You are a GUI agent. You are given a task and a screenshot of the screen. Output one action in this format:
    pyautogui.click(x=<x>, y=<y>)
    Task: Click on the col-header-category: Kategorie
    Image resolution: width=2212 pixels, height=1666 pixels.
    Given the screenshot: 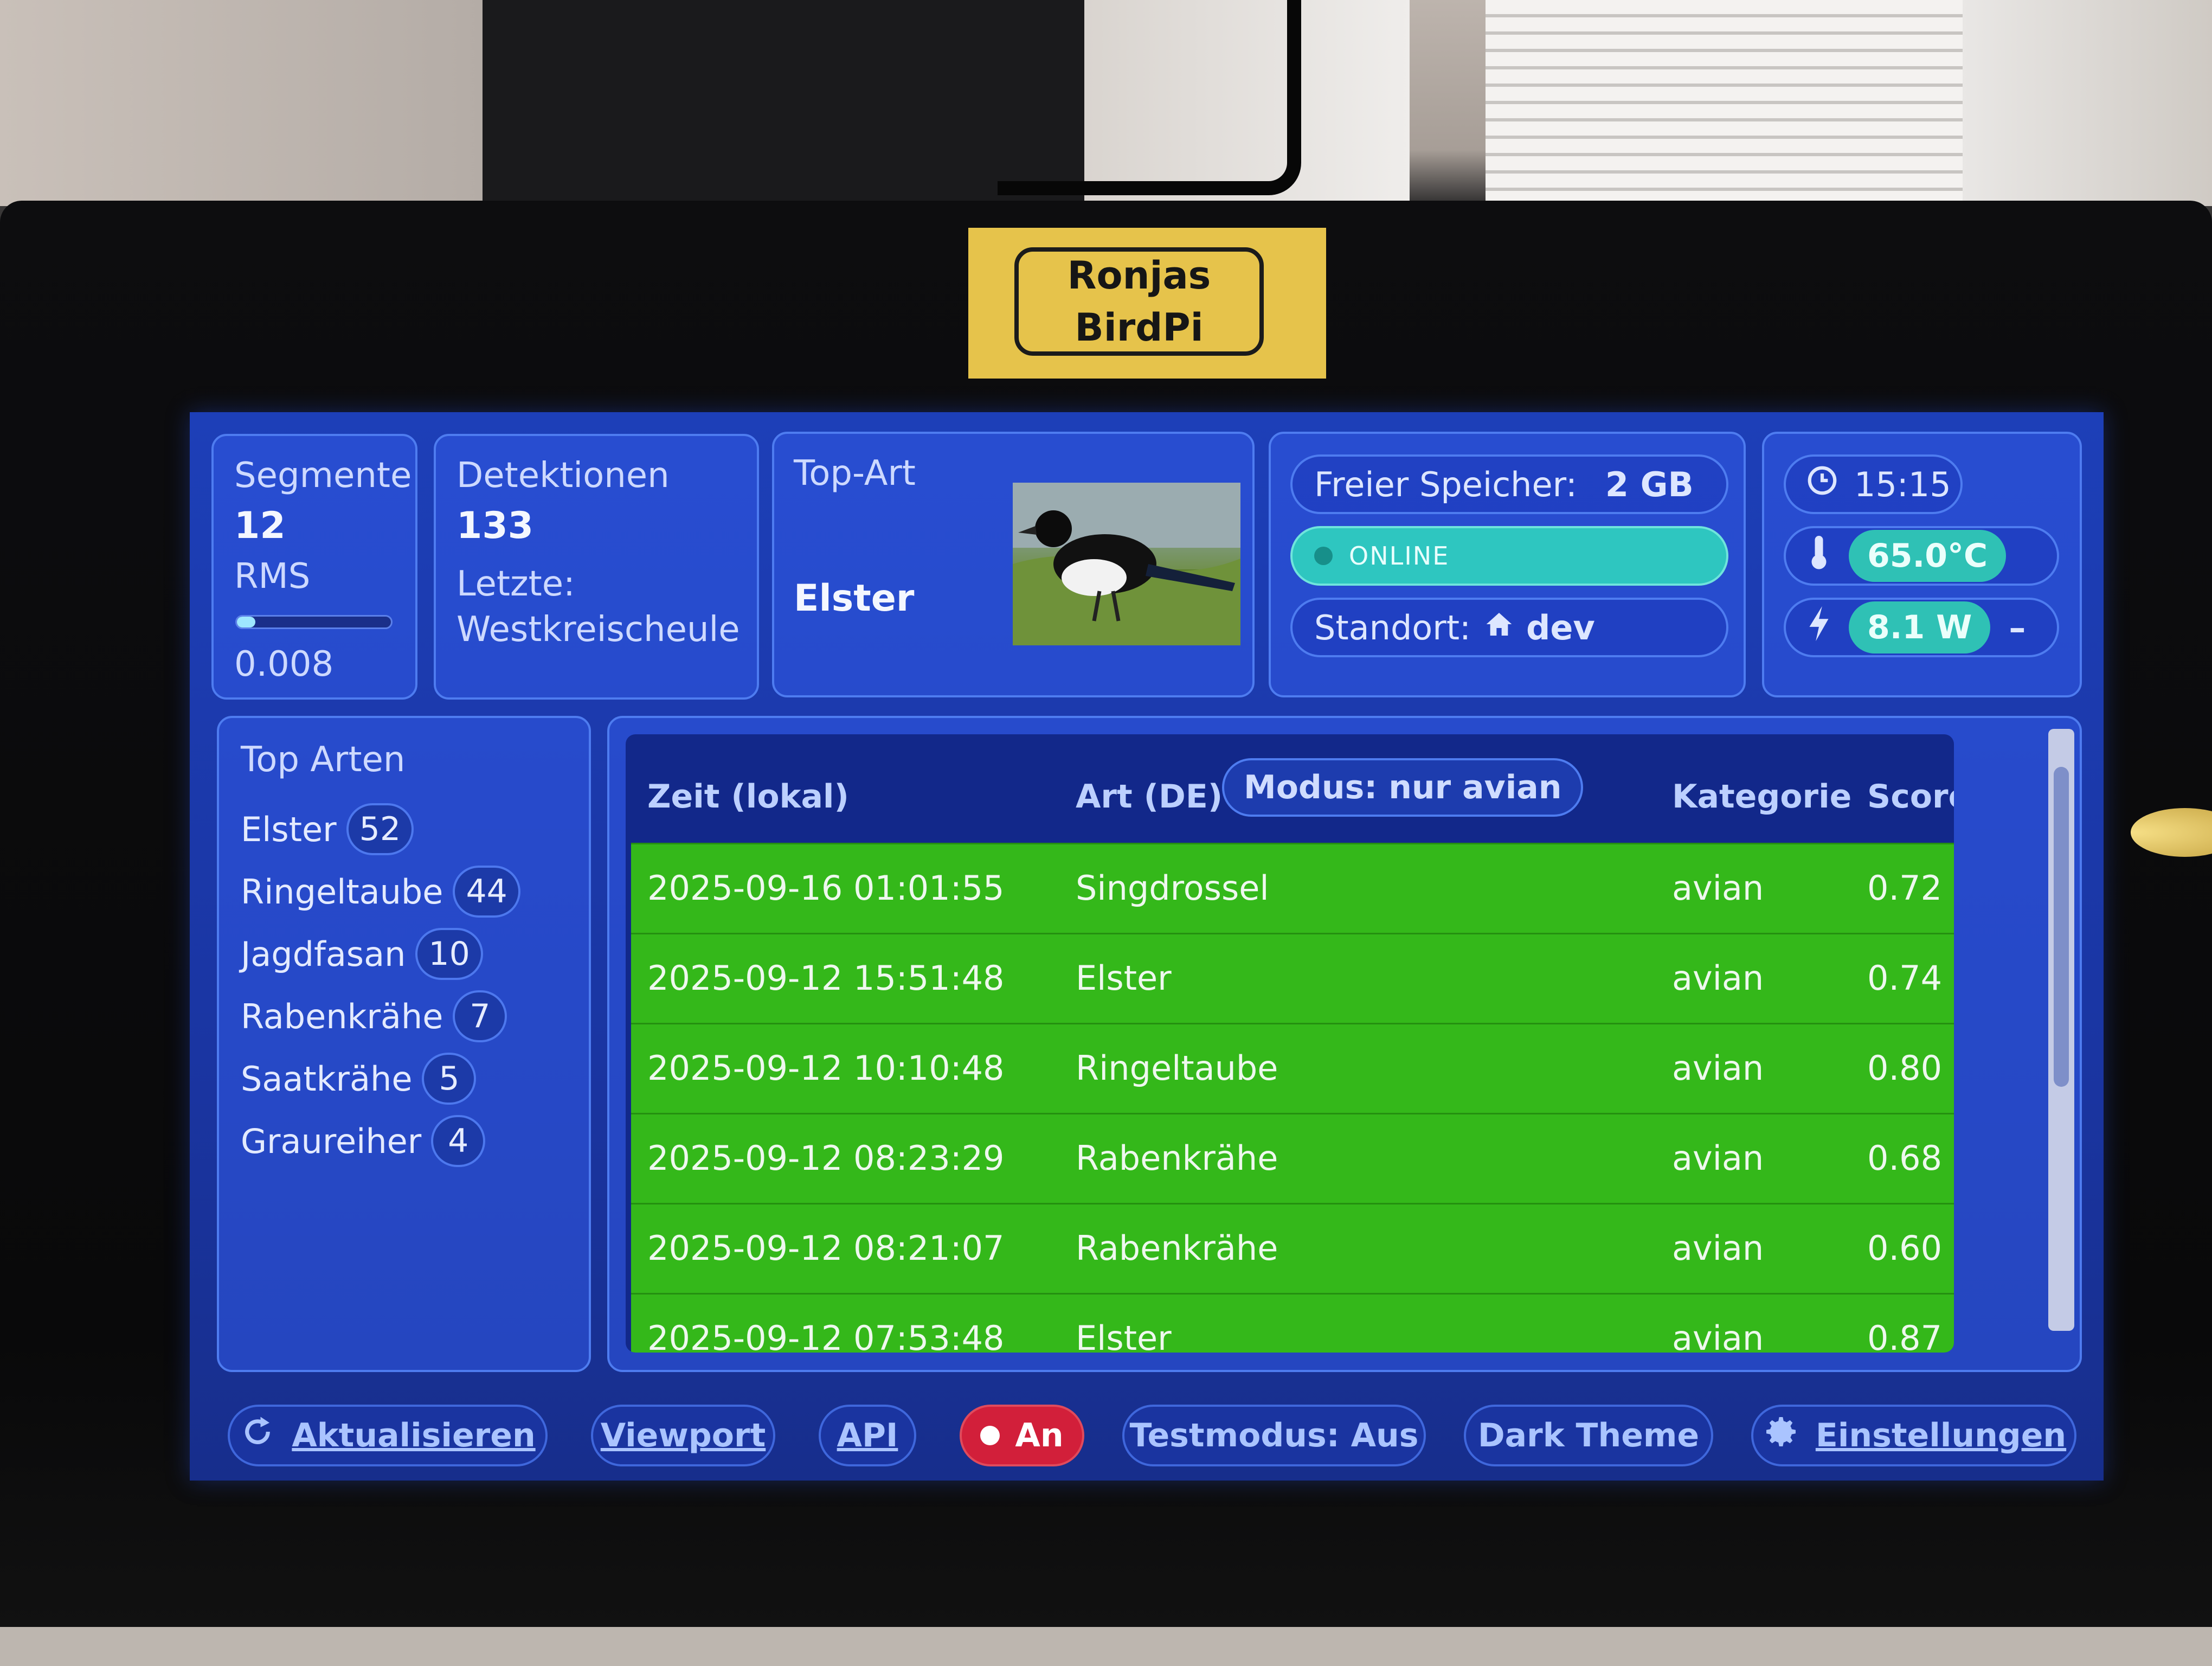 What is the action you would take?
    pyautogui.click(x=1761, y=797)
    